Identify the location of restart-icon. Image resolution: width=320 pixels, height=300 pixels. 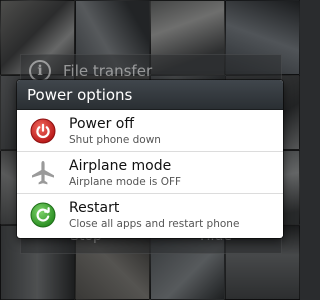
(43, 215).